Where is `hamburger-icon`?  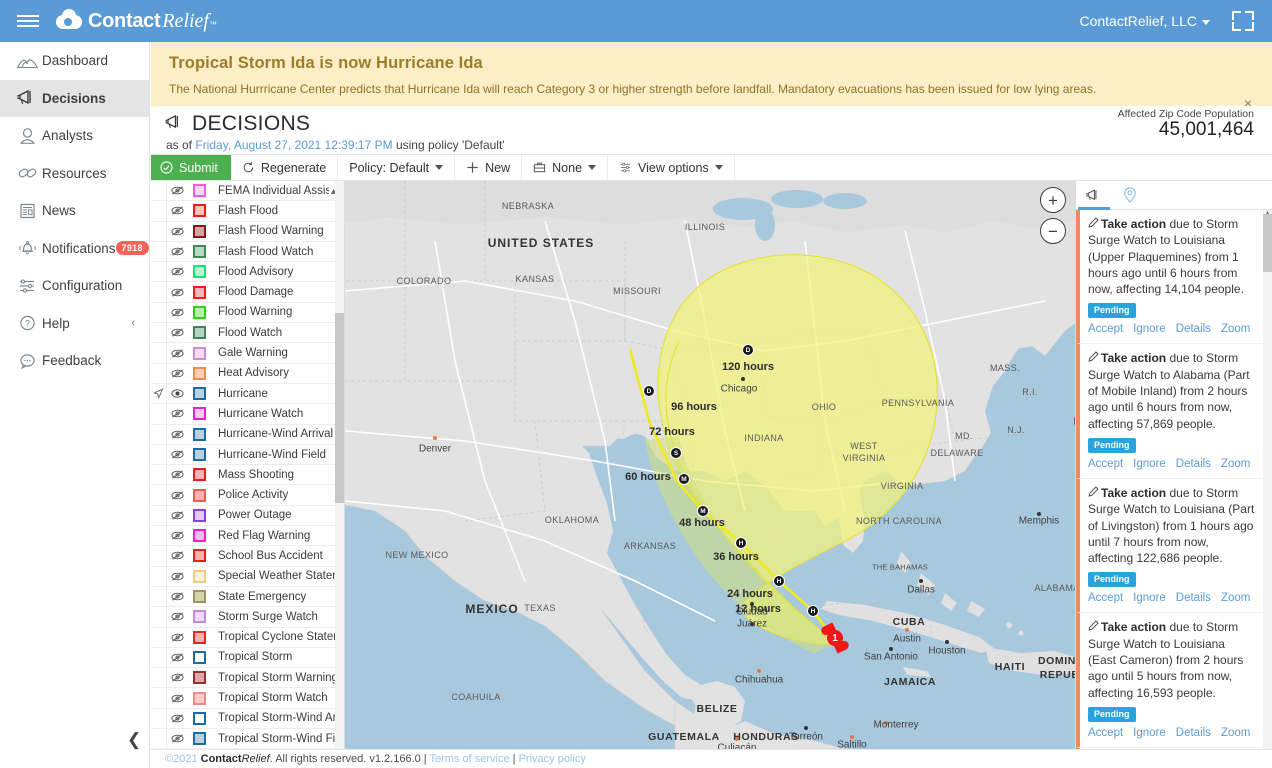
hamburger-icon is located at coordinates (28, 21).